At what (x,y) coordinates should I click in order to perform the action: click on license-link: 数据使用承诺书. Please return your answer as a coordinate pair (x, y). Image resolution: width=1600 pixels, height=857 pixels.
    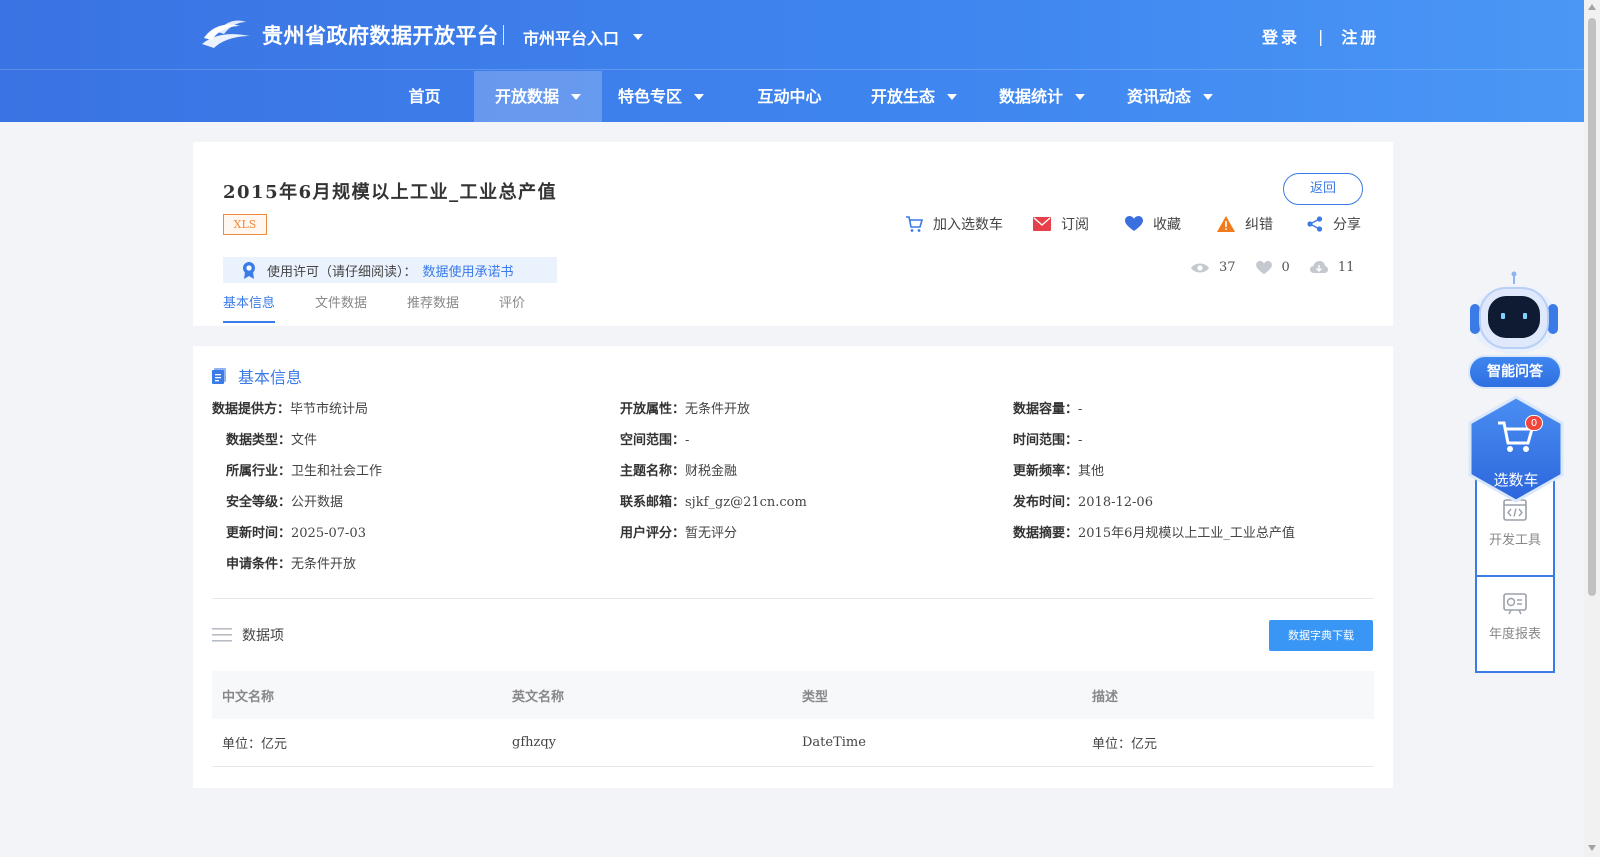
    Looking at the image, I should click on (468, 270).